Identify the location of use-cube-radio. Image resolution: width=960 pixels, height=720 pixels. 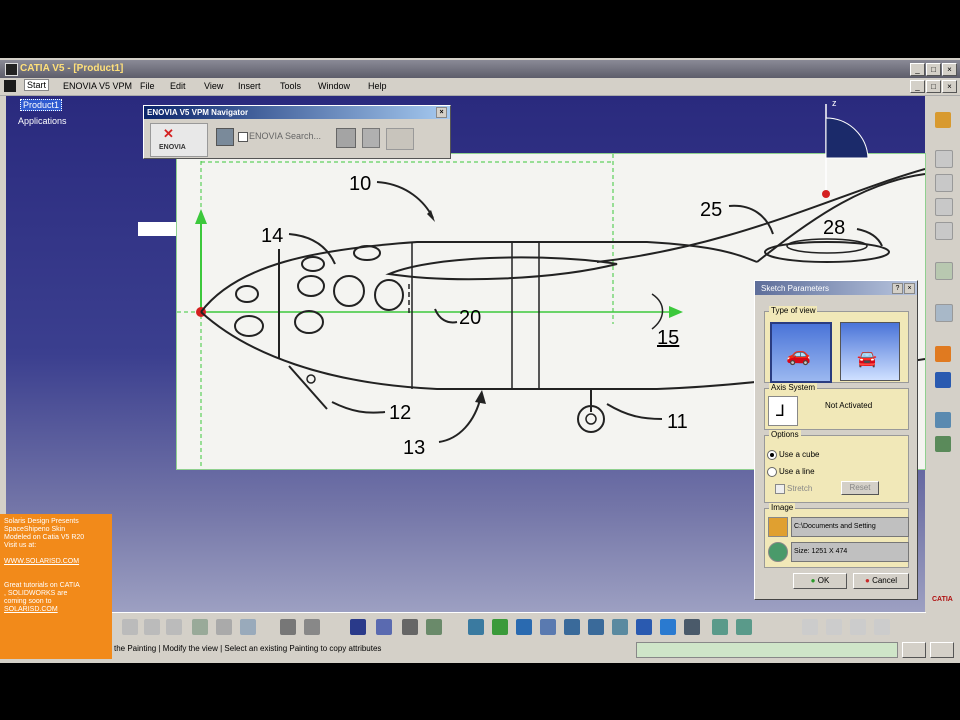
(772, 455).